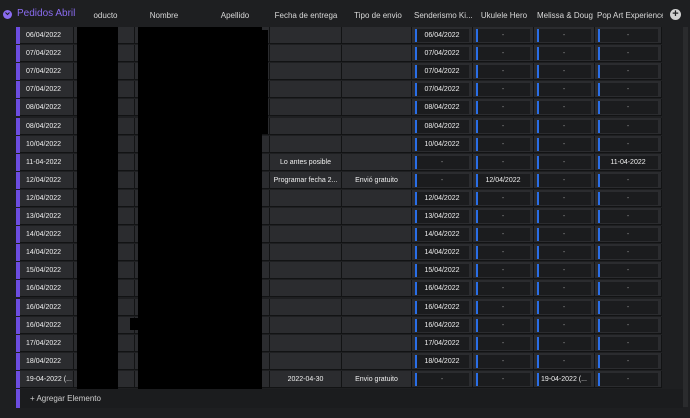 Image resolution: width=690 pixels, height=418 pixels. What do you see at coordinates (47, 35) in the screenshot?
I see `date-cell: 06/04/2022` at bounding box center [47, 35].